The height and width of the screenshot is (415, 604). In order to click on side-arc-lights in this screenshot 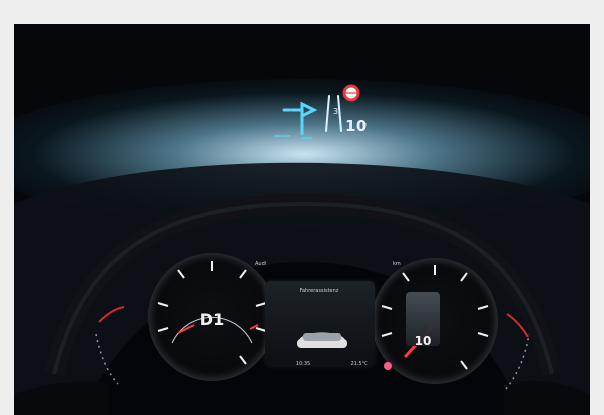, I will do `click(312, 348)`.